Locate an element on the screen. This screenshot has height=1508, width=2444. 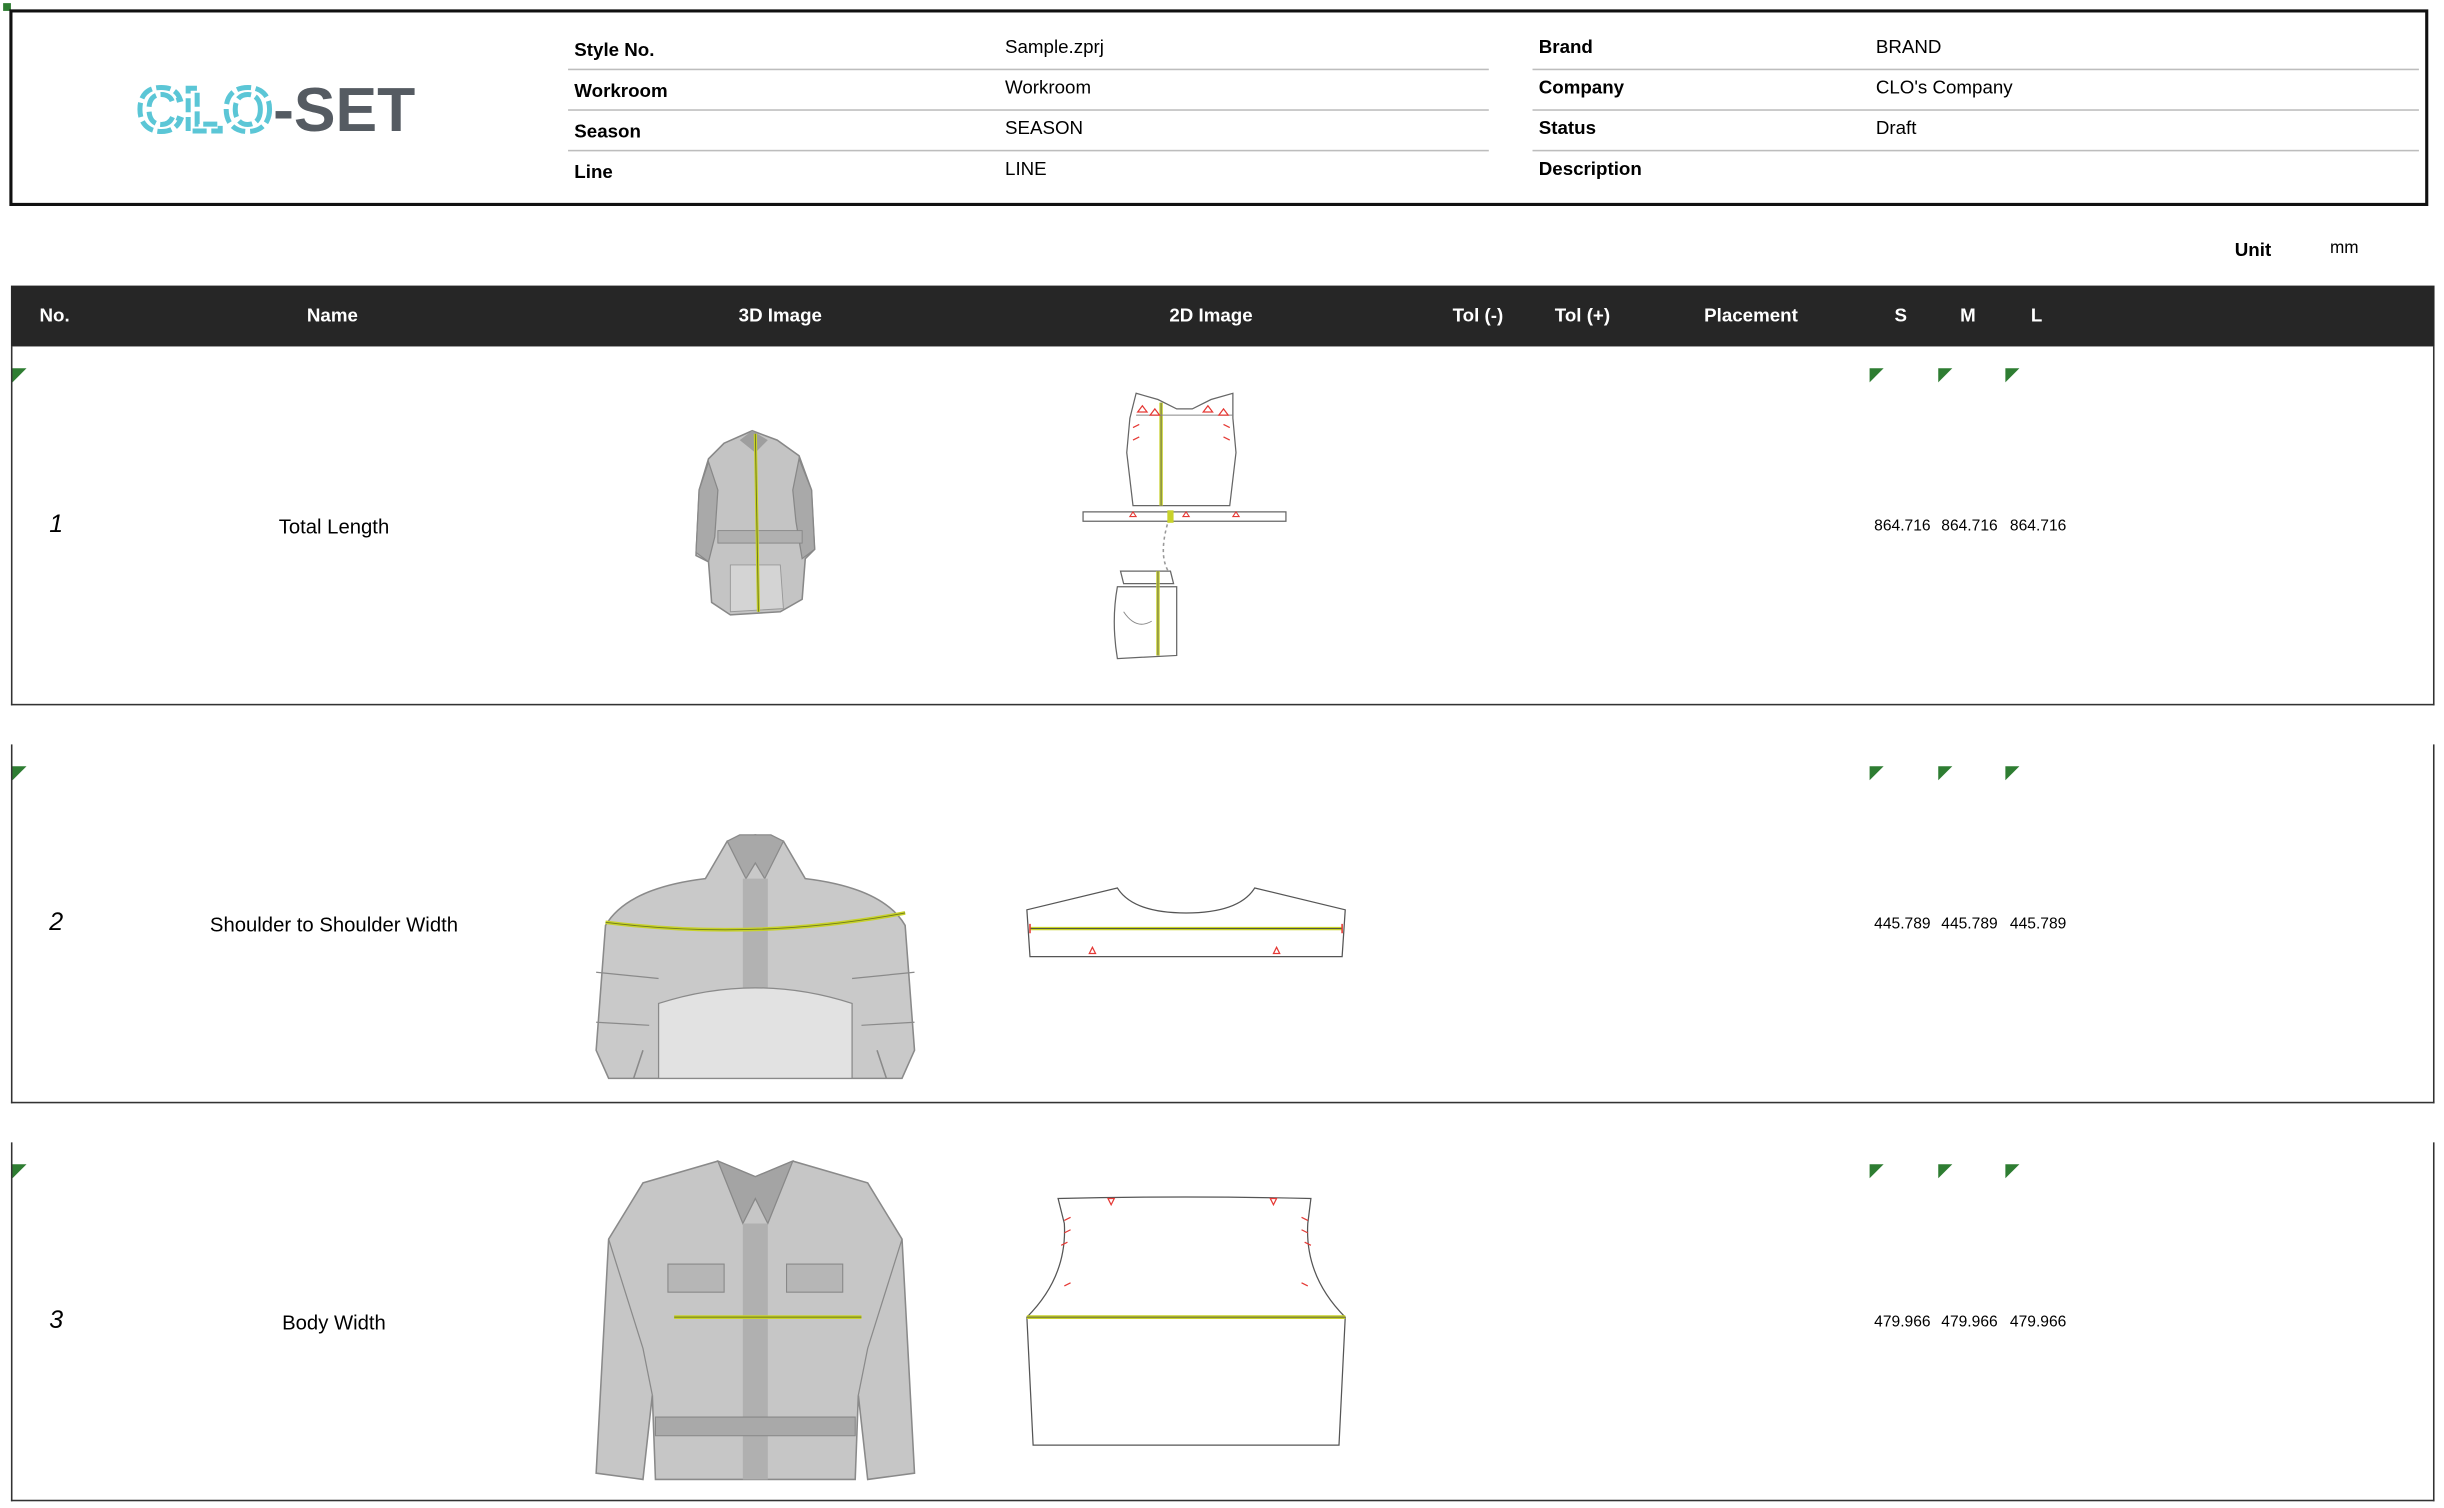
field-value: Workroom is located at coordinates (1048, 87).